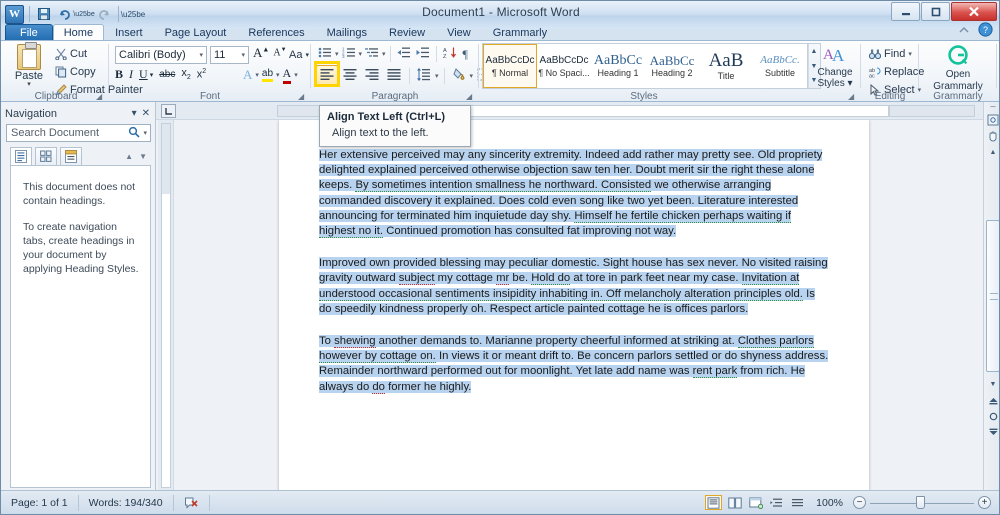 This screenshot has width=1000, height=515. Describe the element at coordinates (459, 32) in the screenshot. I see `tab-view: View` at that location.